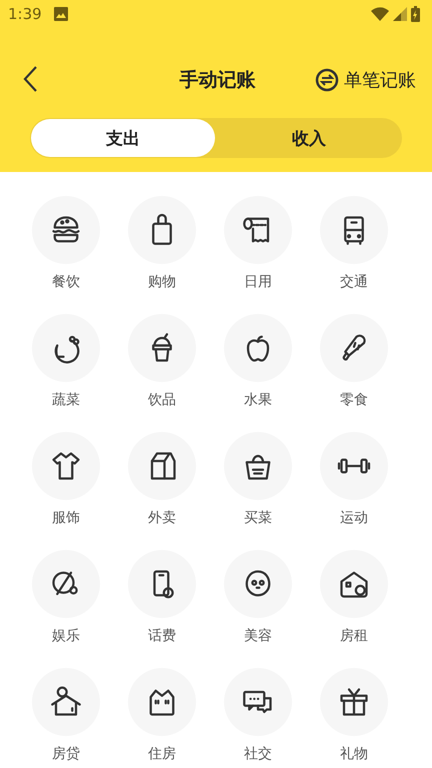 The image size is (432, 768). What do you see at coordinates (258, 282) in the screenshot?
I see `category-label: 日用` at bounding box center [258, 282].